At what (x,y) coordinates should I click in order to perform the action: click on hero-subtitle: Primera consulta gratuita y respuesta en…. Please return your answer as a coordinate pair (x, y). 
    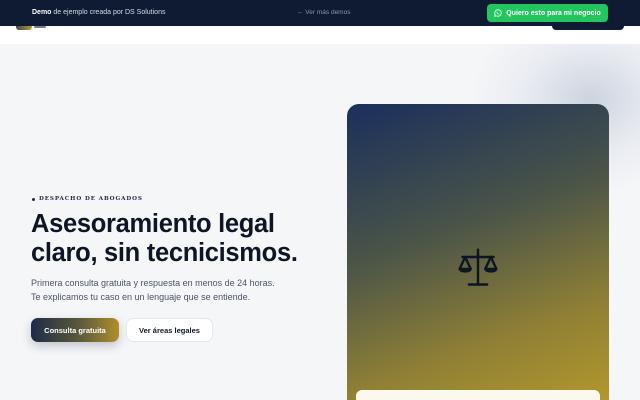
    Looking at the image, I should click on (153, 290).